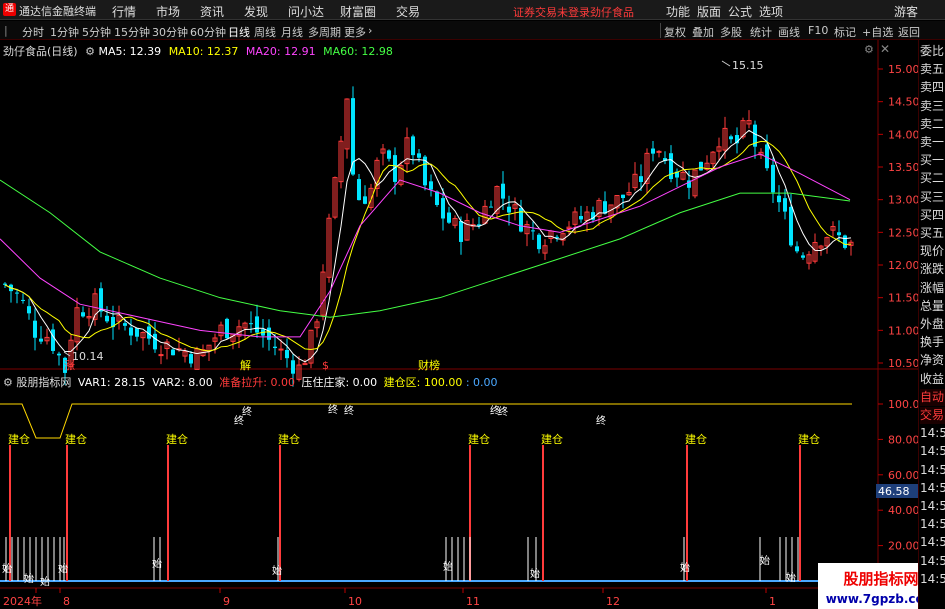 Image resolution: width=945 pixels, height=609 pixels. I want to click on side-panel-item: 卖一, so click(932, 142).